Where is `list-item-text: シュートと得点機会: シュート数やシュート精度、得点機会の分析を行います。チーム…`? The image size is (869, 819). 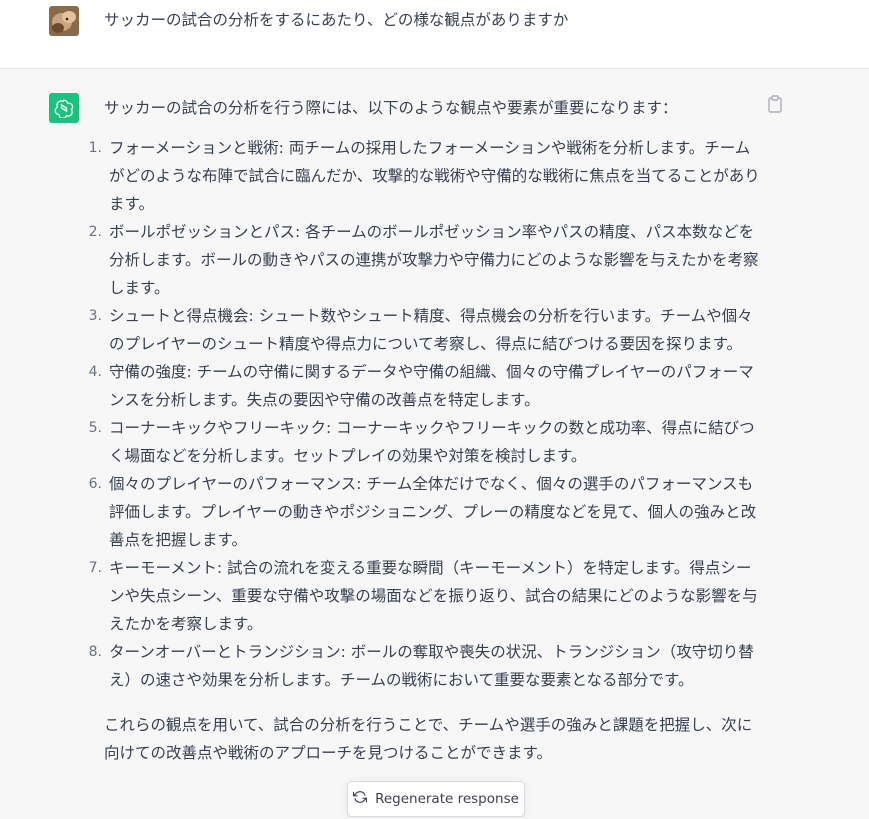 list-item-text: シュートと得点機会: シュート数やシュート精度、得点機会の分析を行います。チーム… is located at coordinates (431, 330).